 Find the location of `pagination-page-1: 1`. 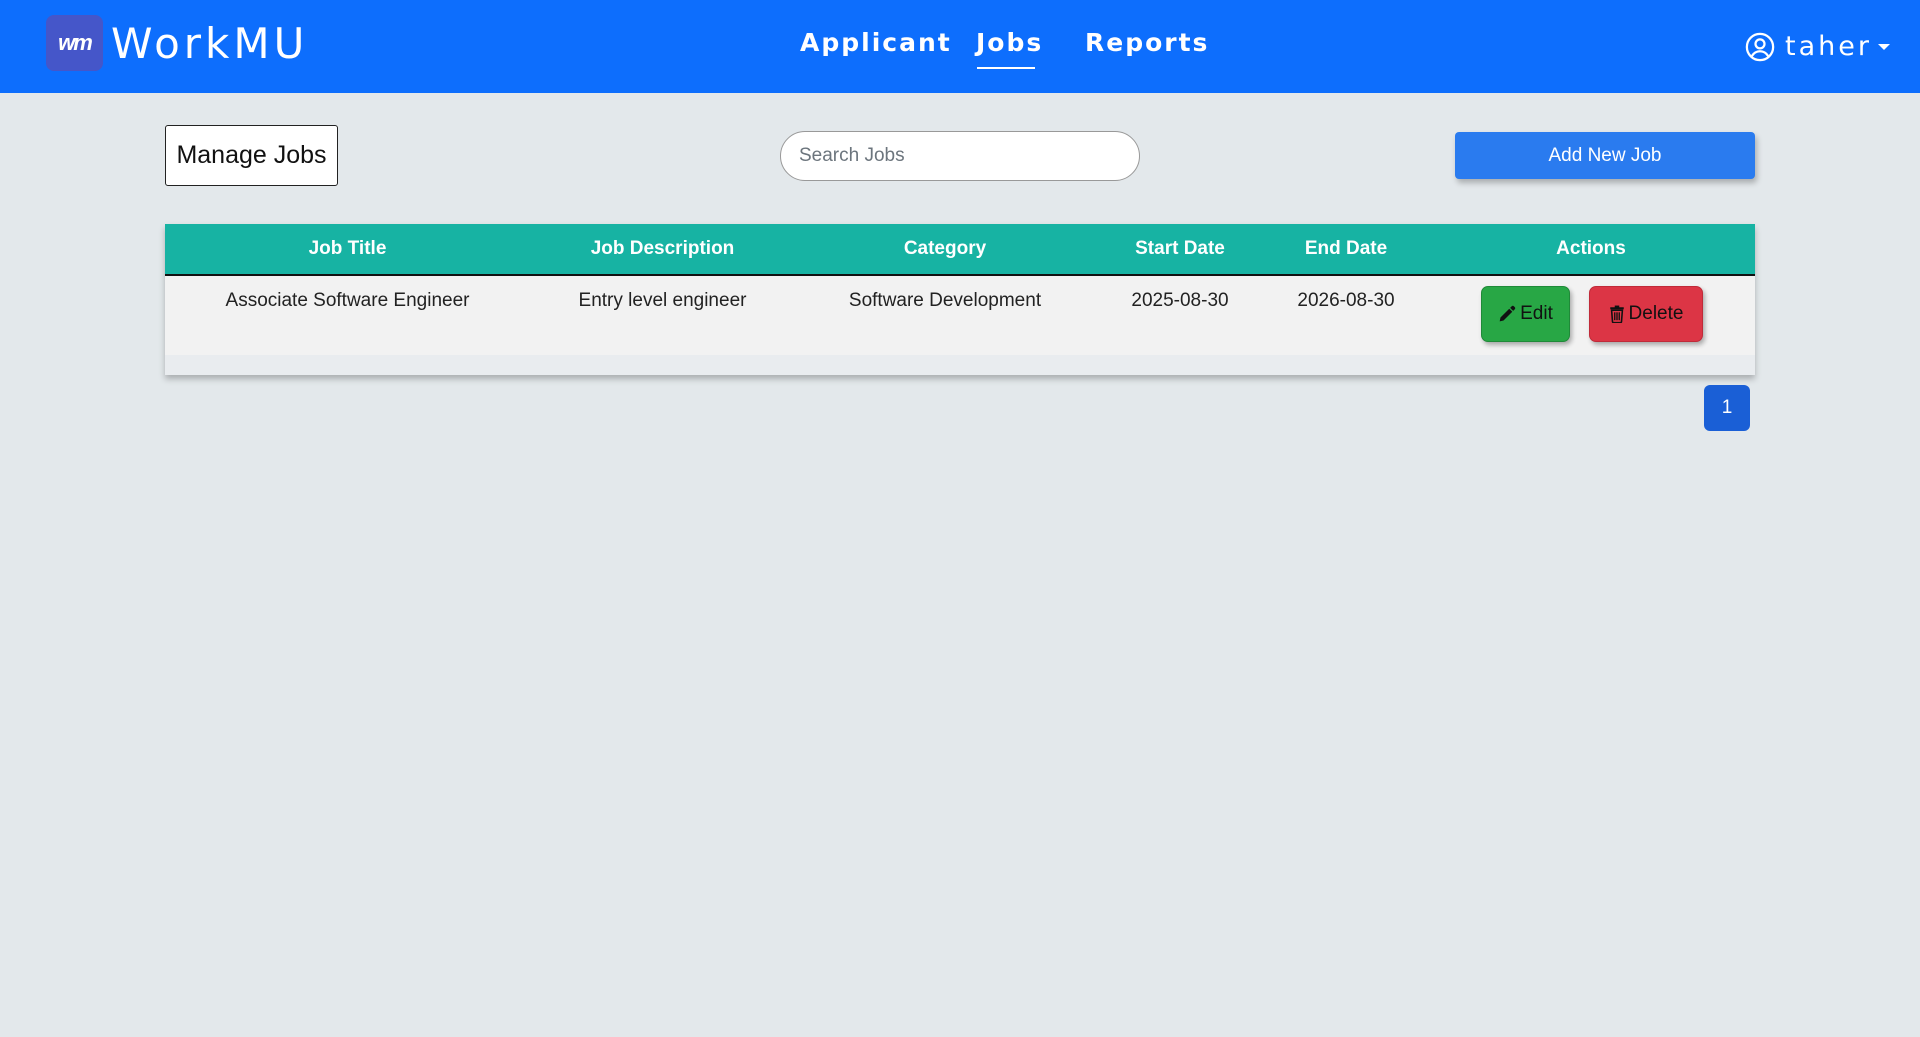

pagination-page-1: 1 is located at coordinates (1727, 408).